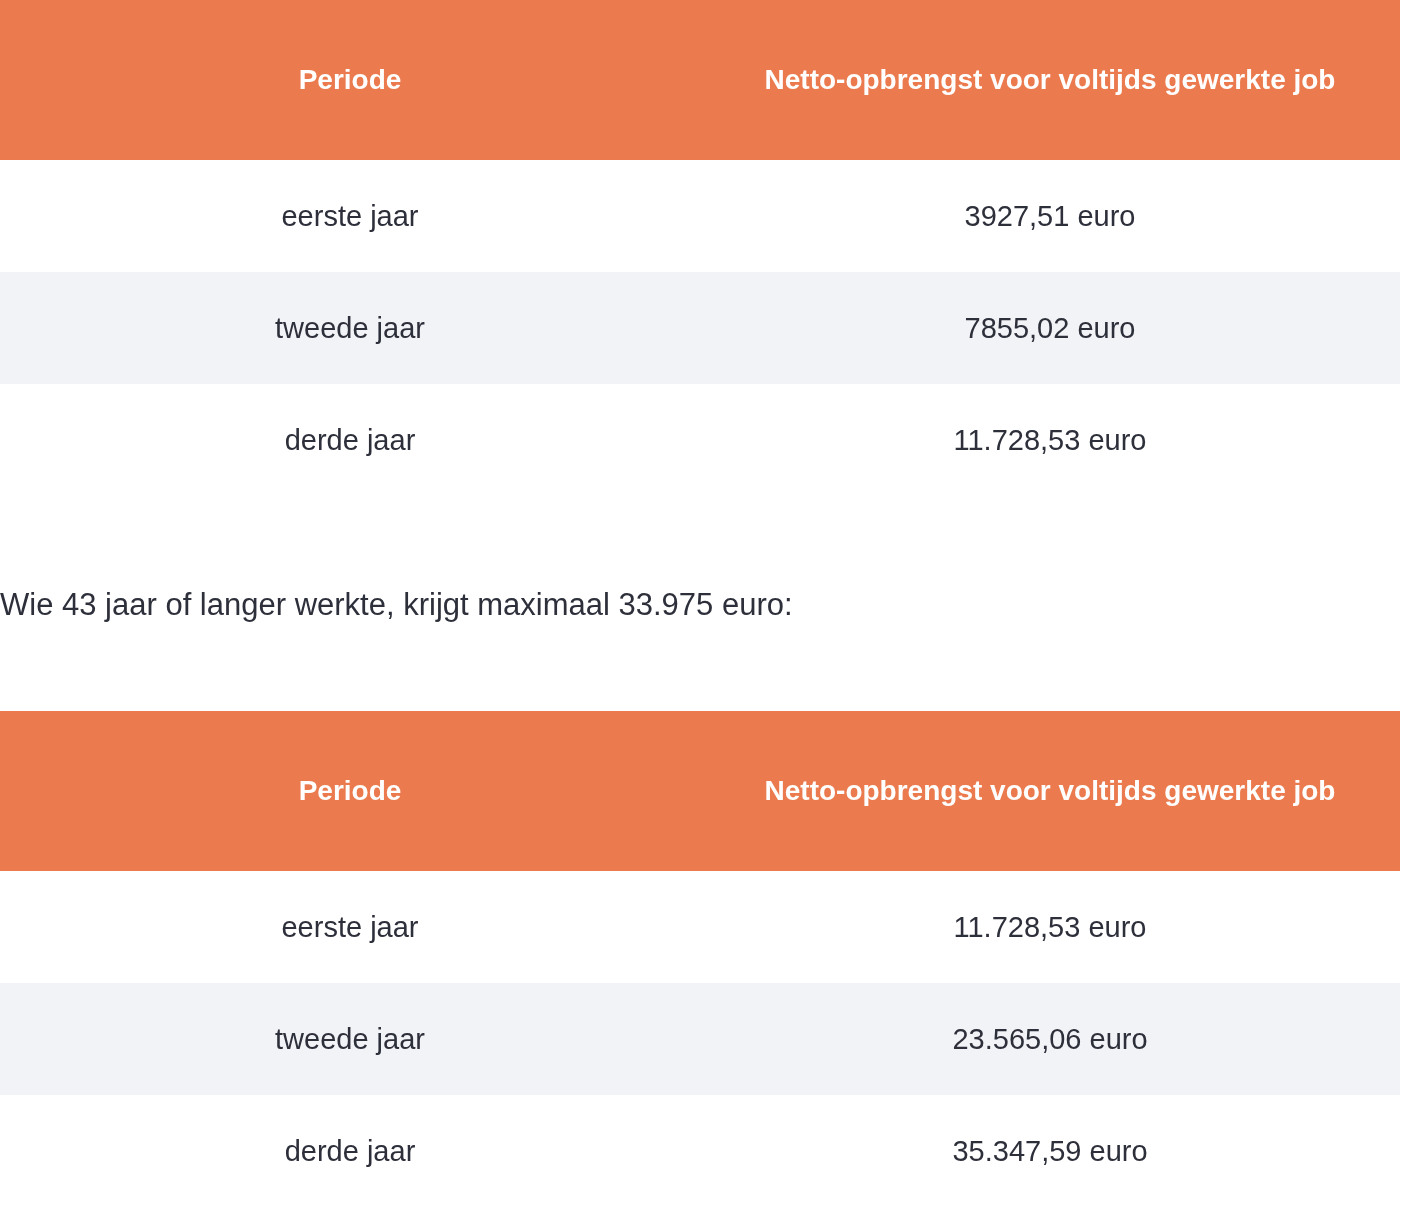 This screenshot has height=1224, width=1402. I want to click on table-cell: 35.347,59 euro, so click(1050, 1151).